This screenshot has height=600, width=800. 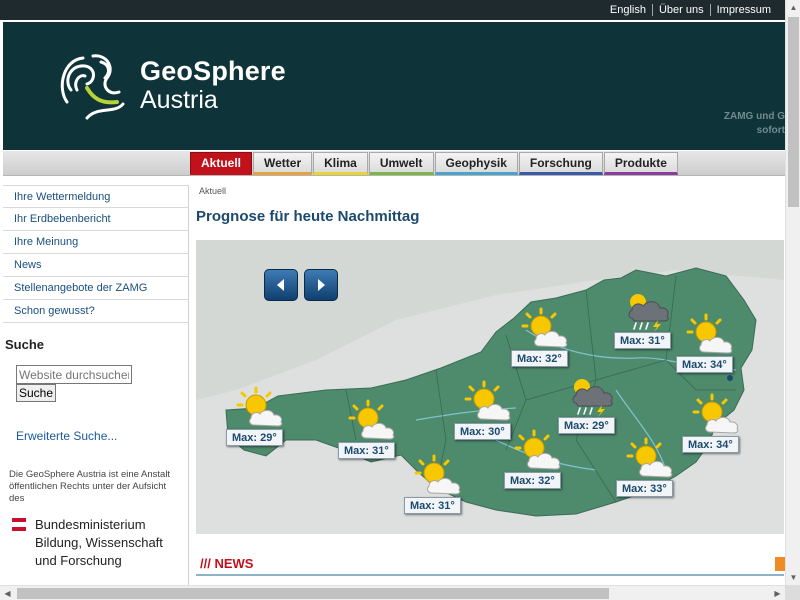 I want to click on sidebar-item-0: Ihre Wettermeldung, so click(x=95, y=196).